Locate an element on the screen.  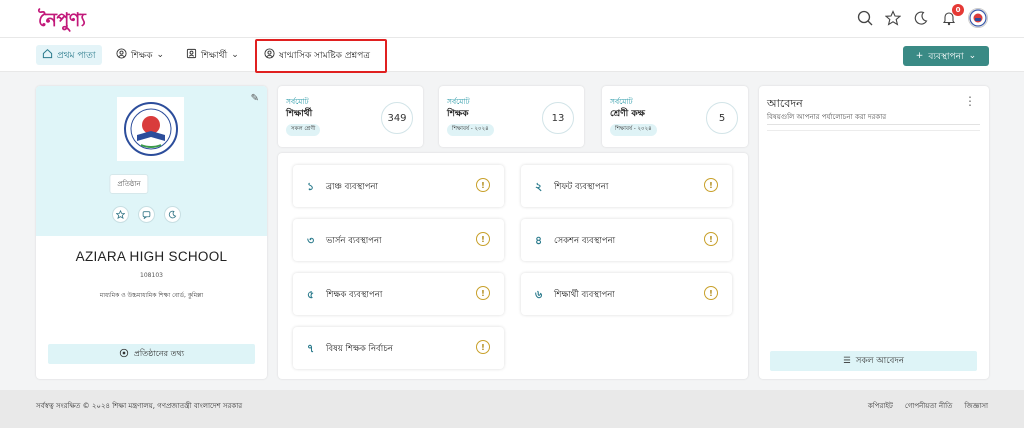
highlight-box is located at coordinates (321, 56).